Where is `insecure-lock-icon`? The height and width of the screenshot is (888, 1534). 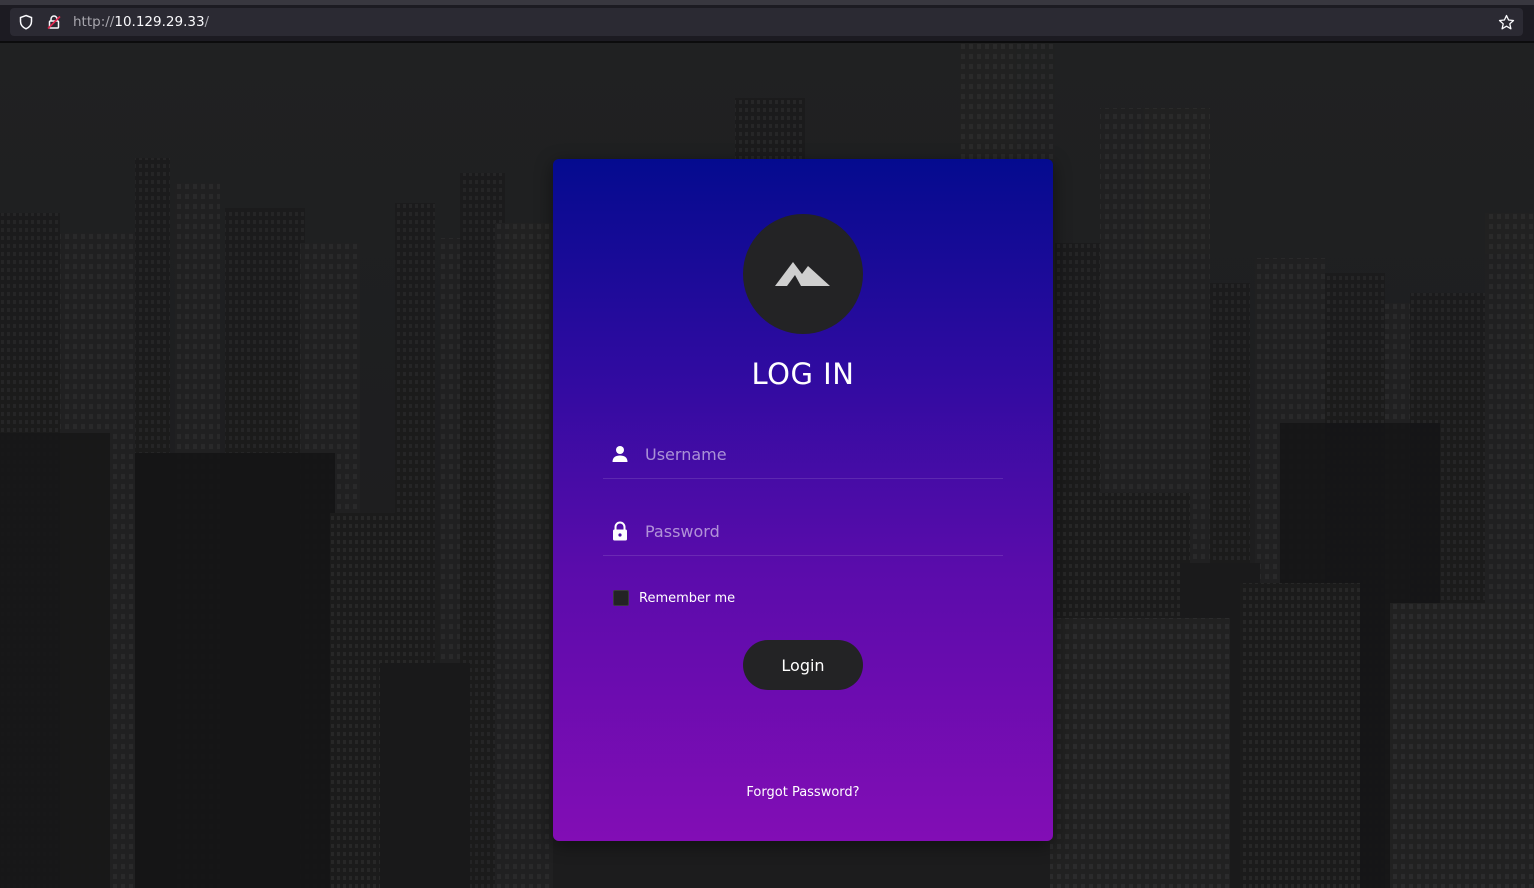 insecure-lock-icon is located at coordinates (54, 22).